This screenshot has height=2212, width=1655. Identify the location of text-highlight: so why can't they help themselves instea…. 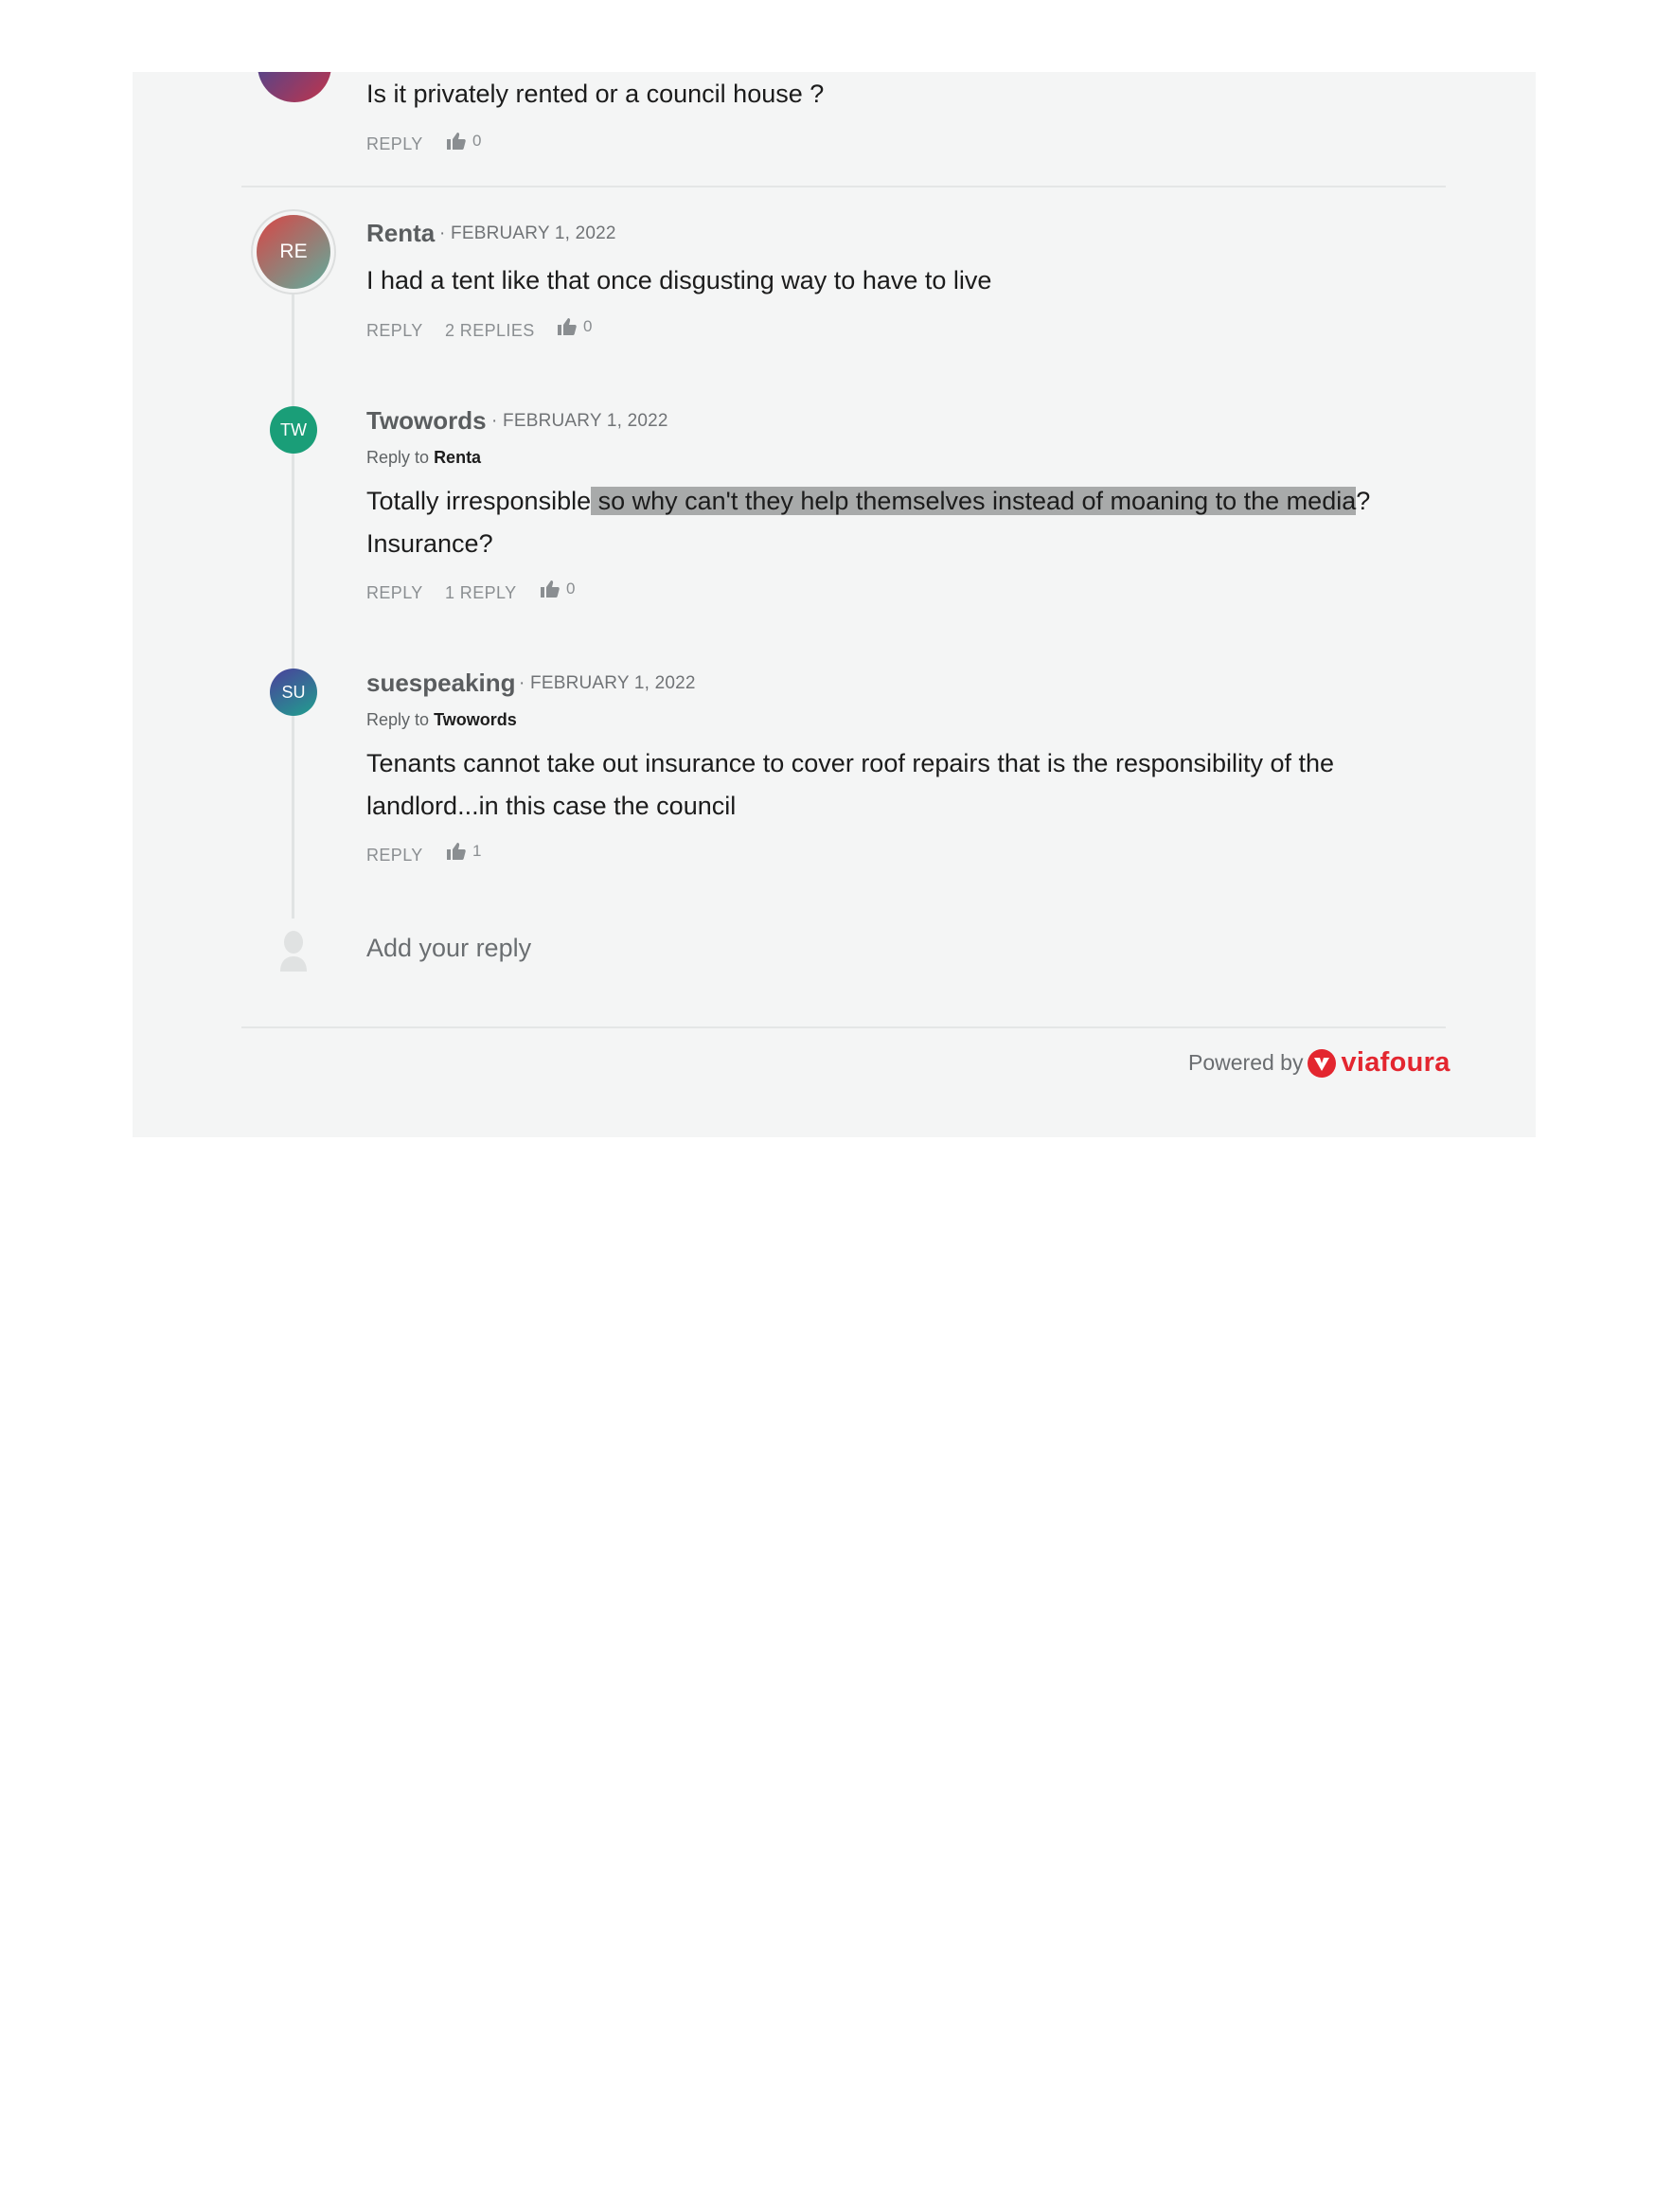
(974, 501).